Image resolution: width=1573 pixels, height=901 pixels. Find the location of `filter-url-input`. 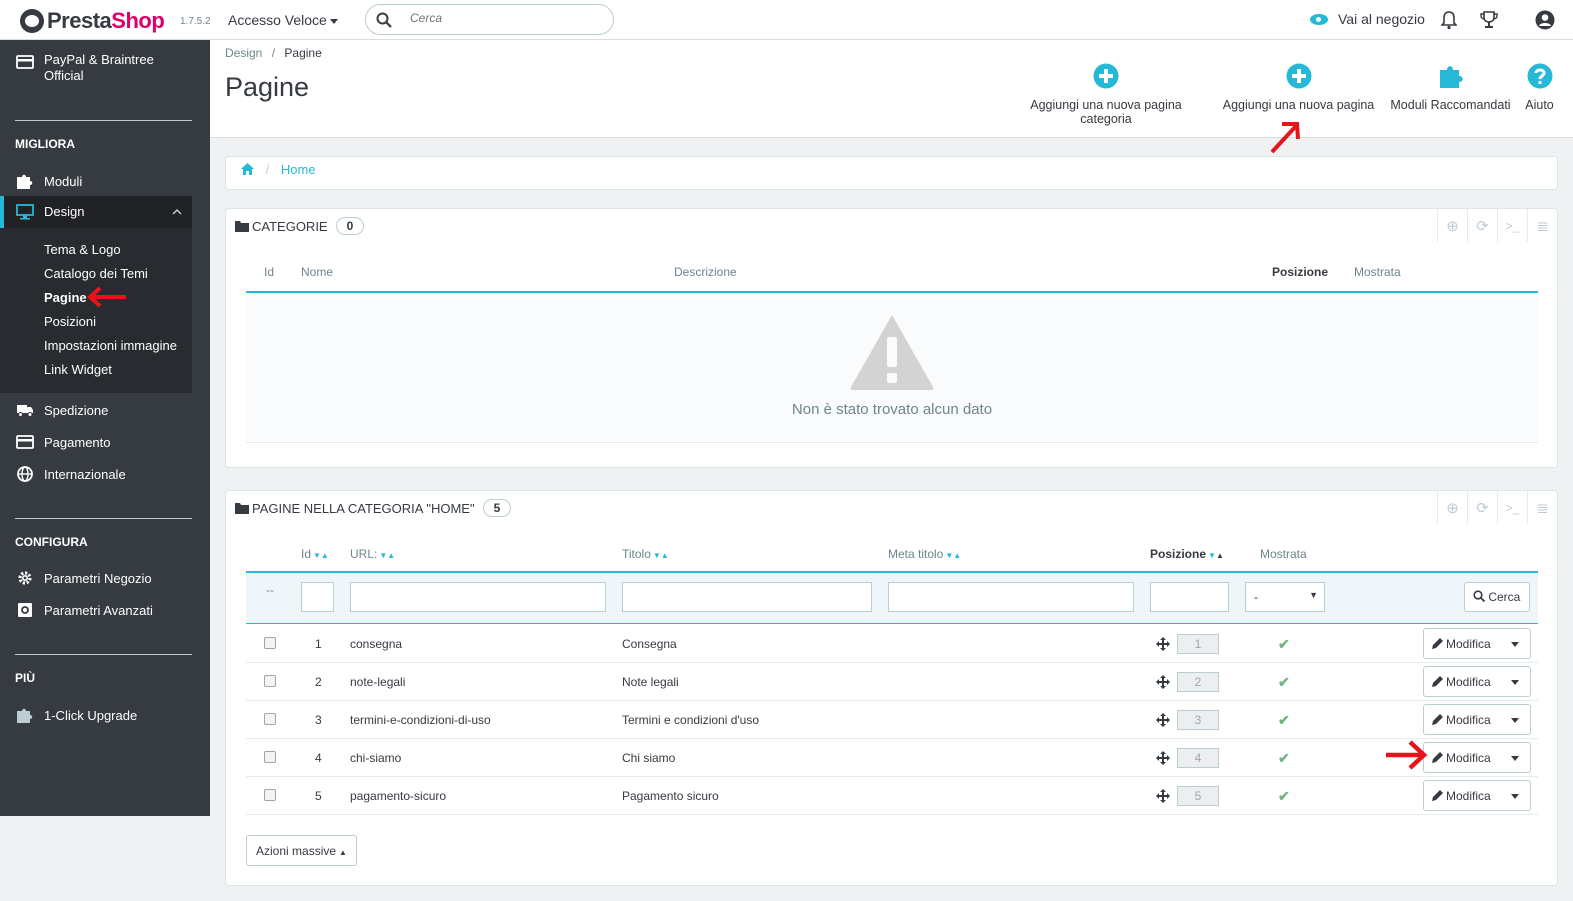

filter-url-input is located at coordinates (478, 597).